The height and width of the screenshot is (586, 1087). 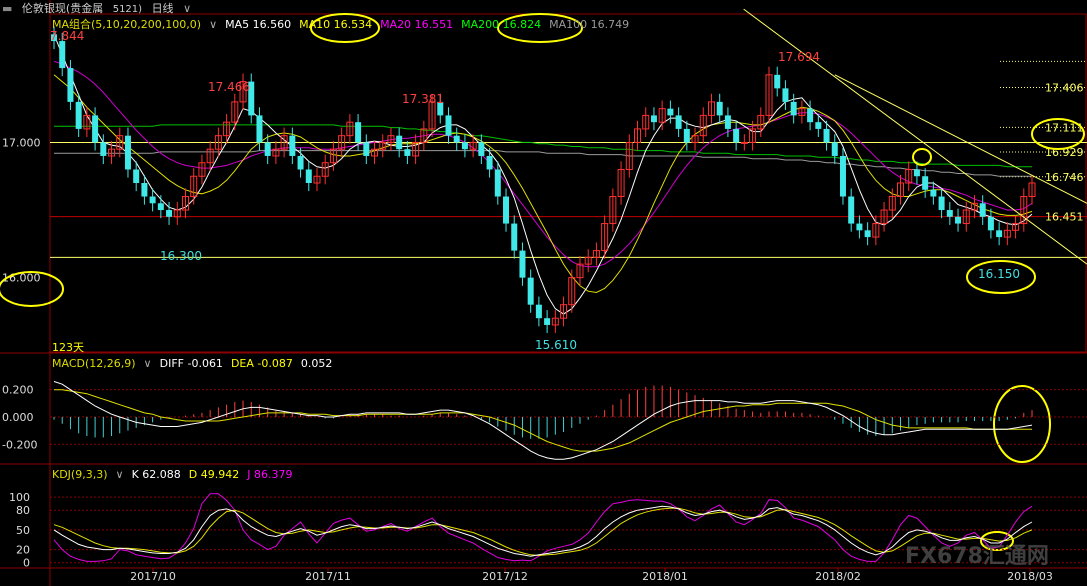 What do you see at coordinates (316, 363) in the screenshot?
I see `macd-legend-item: 0.052` at bounding box center [316, 363].